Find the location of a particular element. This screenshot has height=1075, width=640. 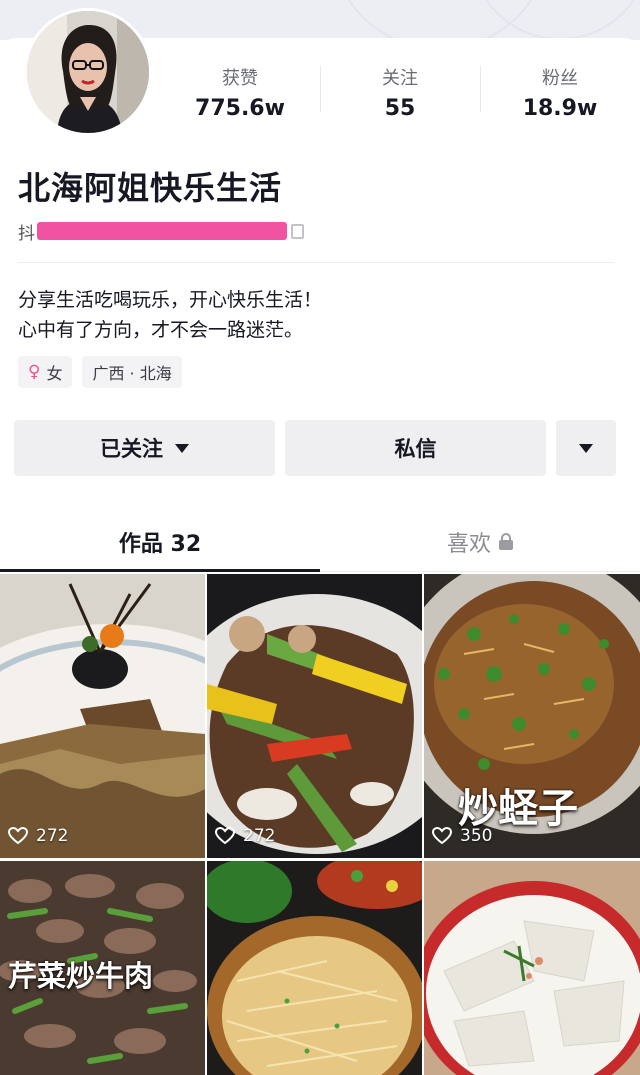

copy-icon is located at coordinates (297, 231).